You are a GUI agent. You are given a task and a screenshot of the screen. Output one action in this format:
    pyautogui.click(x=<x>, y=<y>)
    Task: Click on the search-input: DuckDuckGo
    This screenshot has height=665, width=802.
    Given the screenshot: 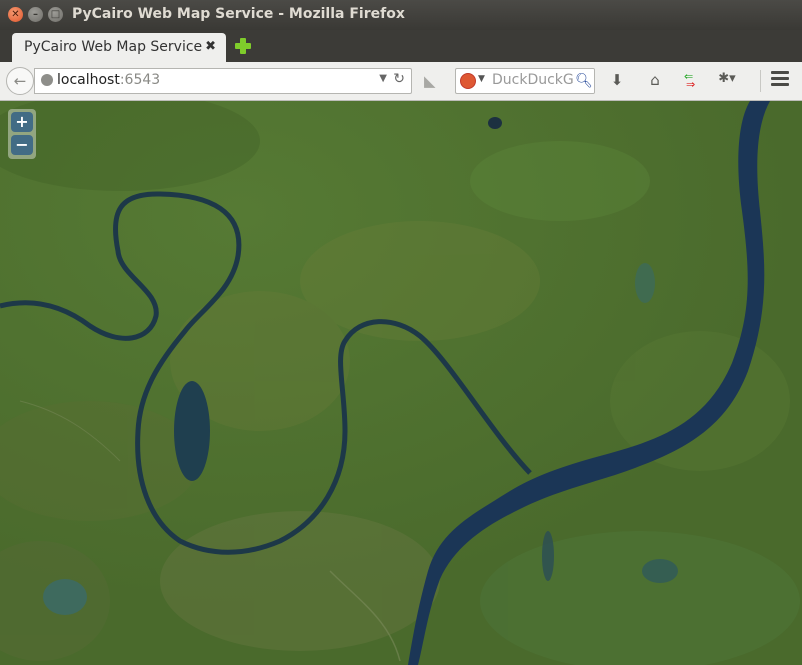 What is the action you would take?
    pyautogui.click(x=537, y=80)
    